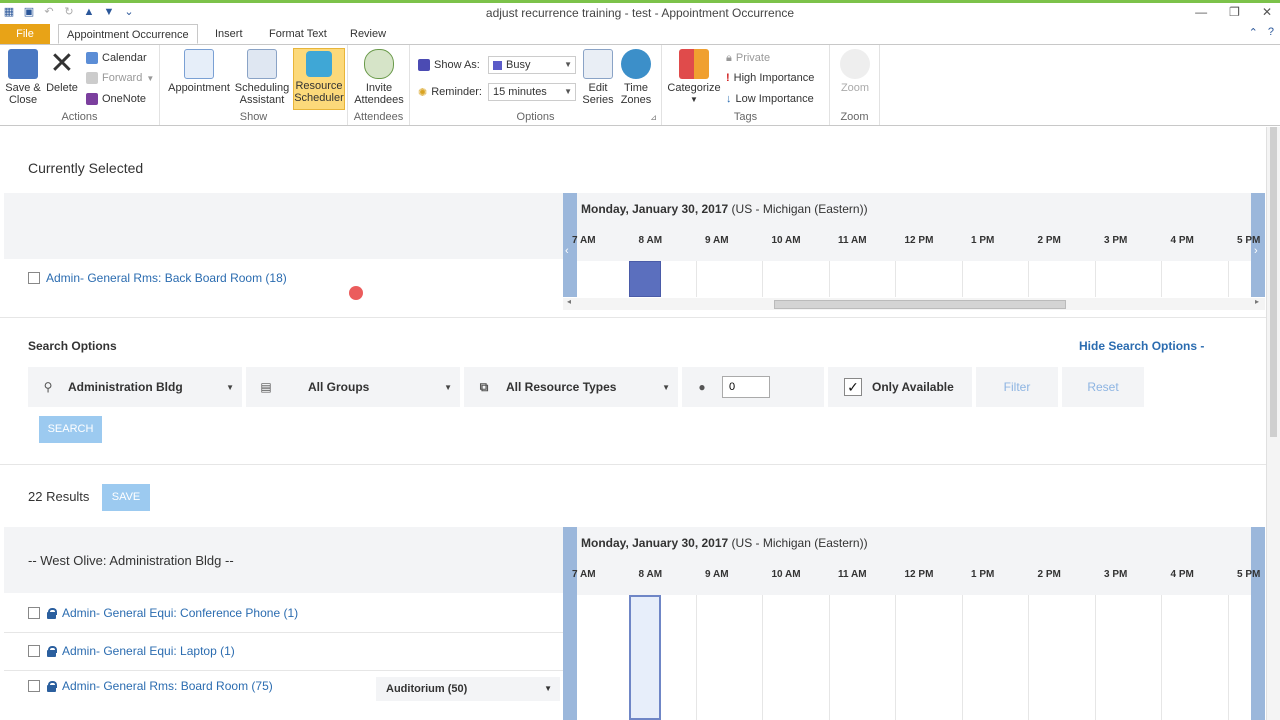 This screenshot has height=720, width=1280. I want to click on show-as-label: Show As:, so click(449, 65).